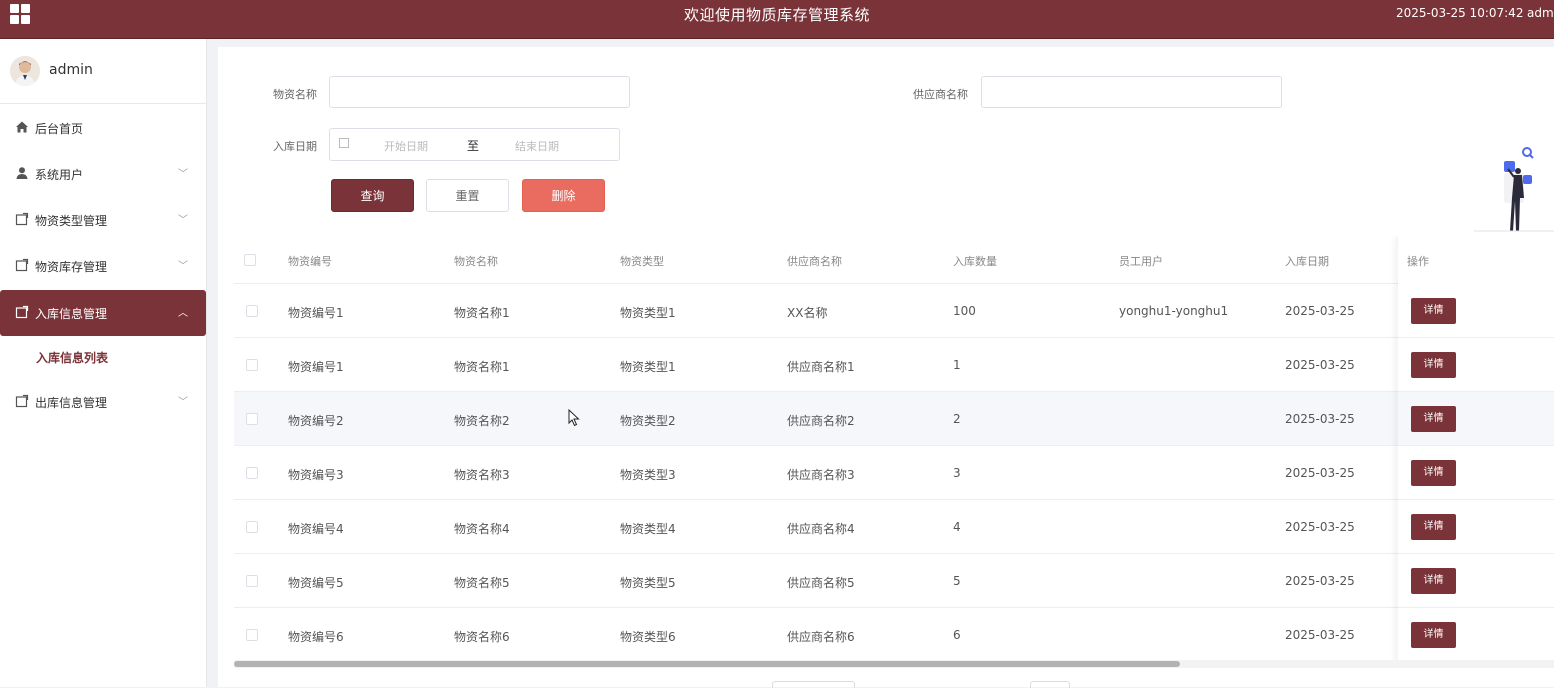  Describe the element at coordinates (1307, 261) in the screenshot. I see `column-header: 入库日期` at that location.